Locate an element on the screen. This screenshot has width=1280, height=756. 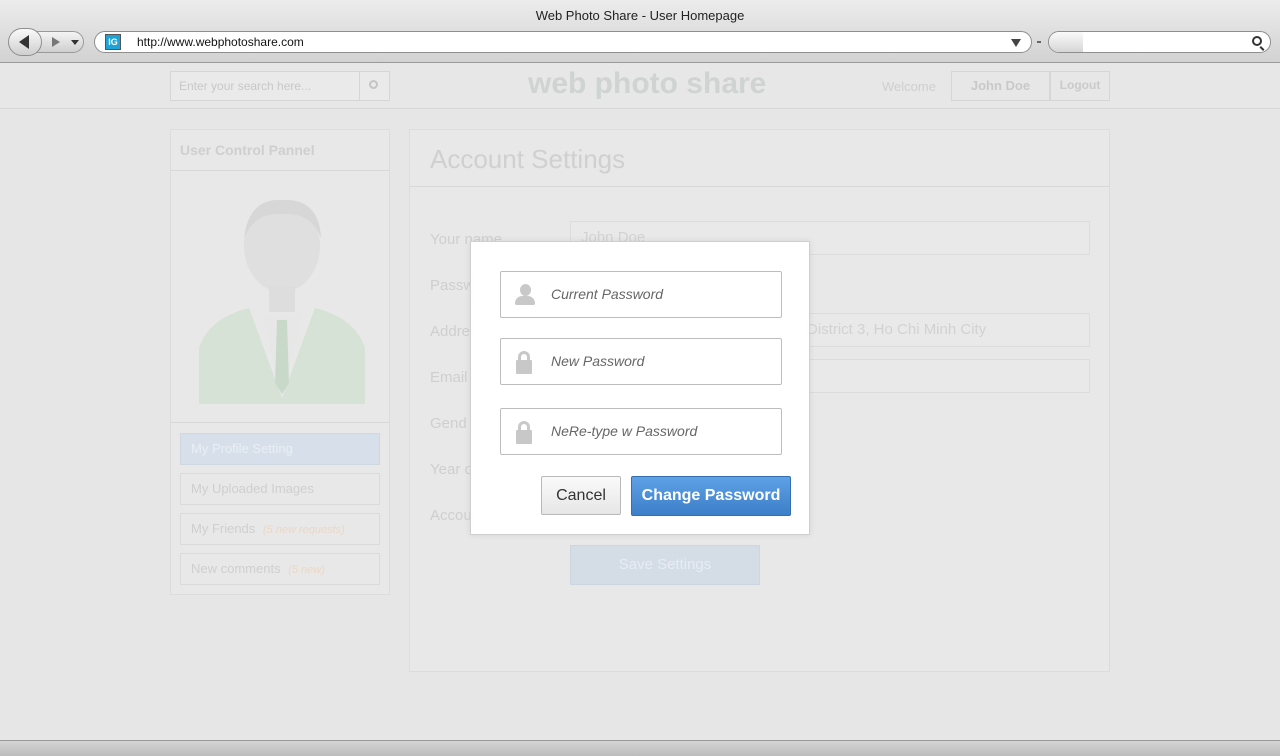
retype-password-input: NeRe-type w Password is located at coordinates (641, 431).